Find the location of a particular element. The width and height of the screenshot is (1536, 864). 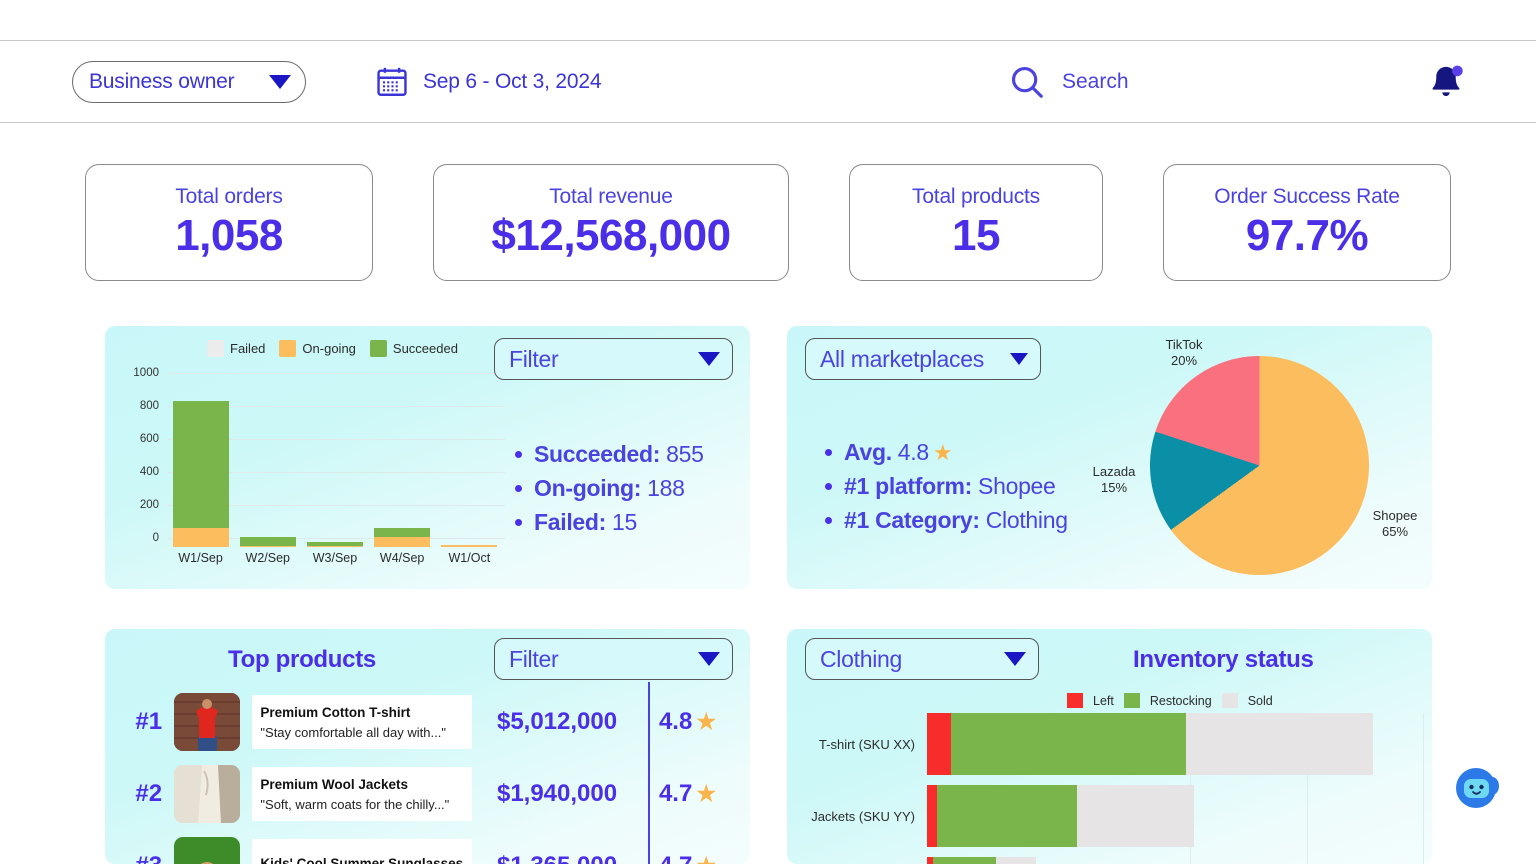

kpi-title: Total revenue is located at coordinates (611, 196).